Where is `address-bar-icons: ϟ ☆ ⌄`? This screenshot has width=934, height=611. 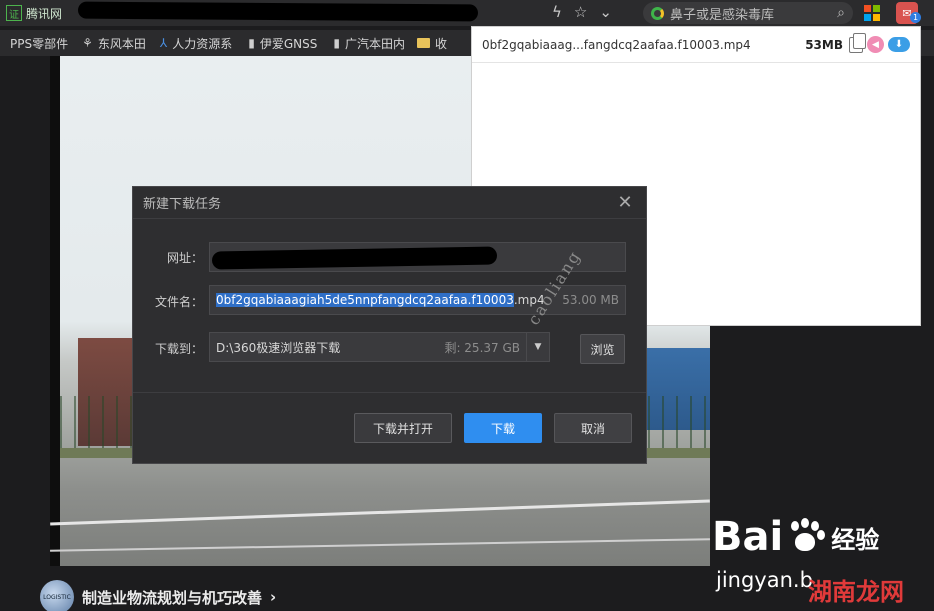
address-bar-icons: ϟ ☆ ⌄ is located at coordinates (582, 12).